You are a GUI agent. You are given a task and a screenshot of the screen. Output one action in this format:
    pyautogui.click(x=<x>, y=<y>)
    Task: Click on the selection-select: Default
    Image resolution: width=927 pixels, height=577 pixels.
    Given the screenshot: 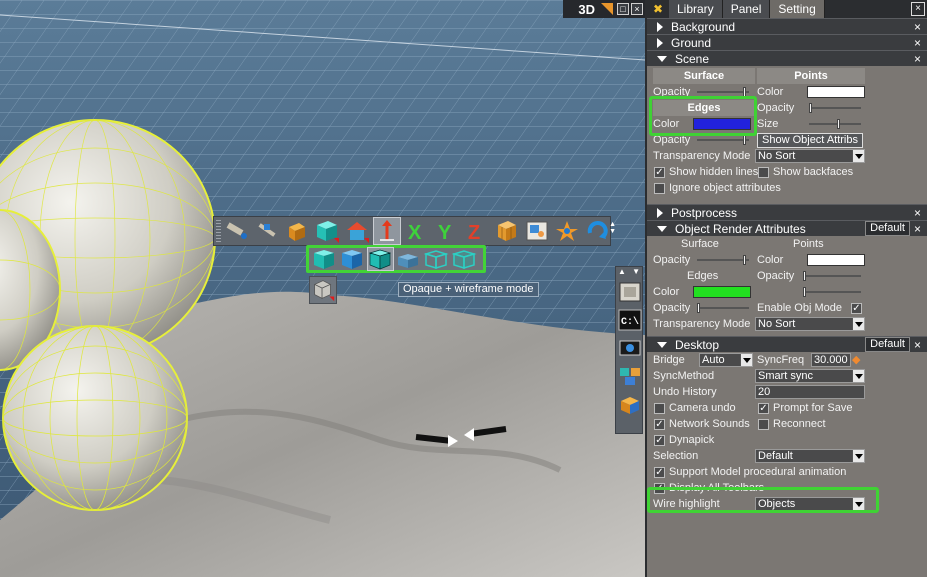 What is the action you would take?
    pyautogui.click(x=810, y=456)
    